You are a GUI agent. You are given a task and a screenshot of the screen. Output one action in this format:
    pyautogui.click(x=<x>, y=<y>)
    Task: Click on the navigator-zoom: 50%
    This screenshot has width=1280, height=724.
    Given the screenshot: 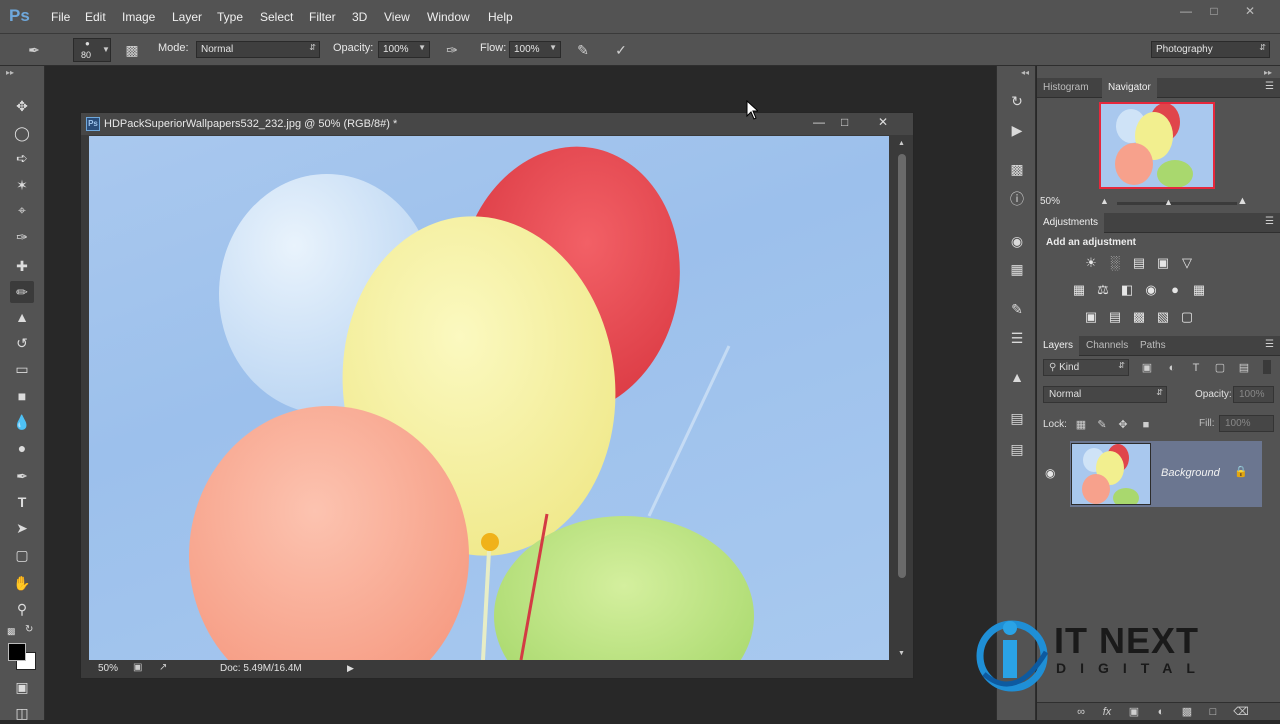 What is the action you would take?
    pyautogui.click(x=1050, y=201)
    